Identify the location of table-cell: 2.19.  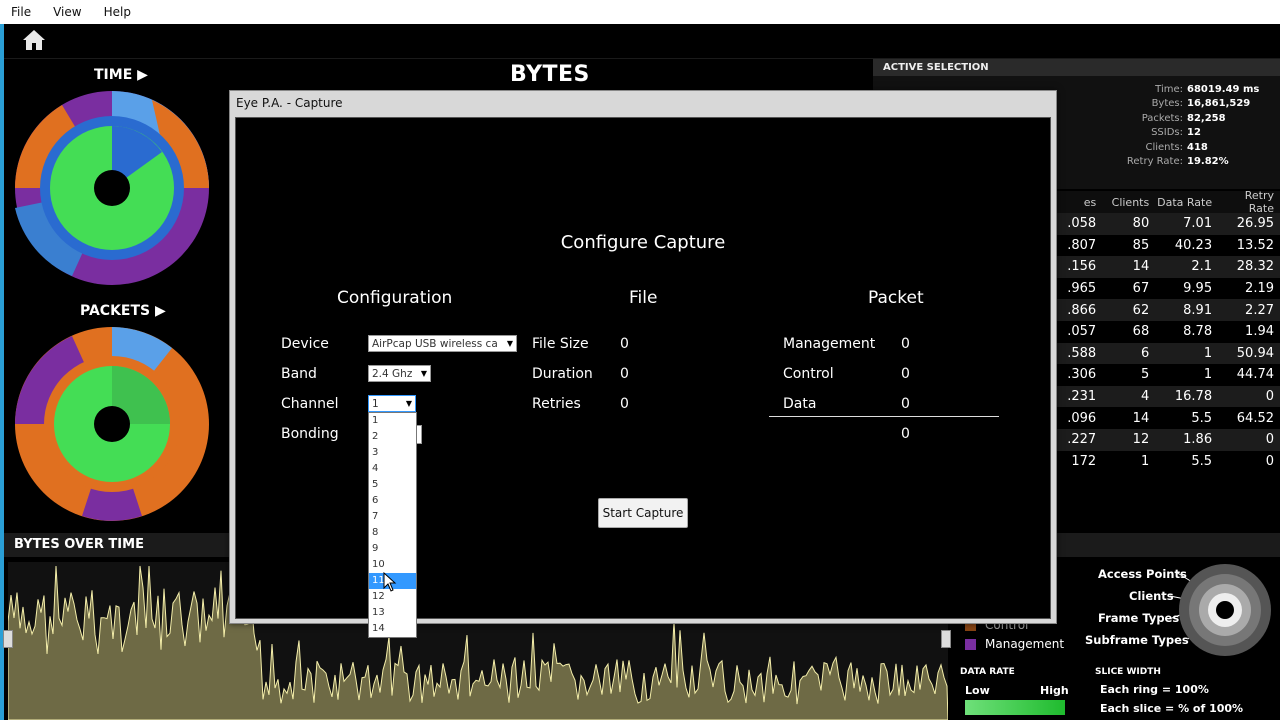
(1259, 289).